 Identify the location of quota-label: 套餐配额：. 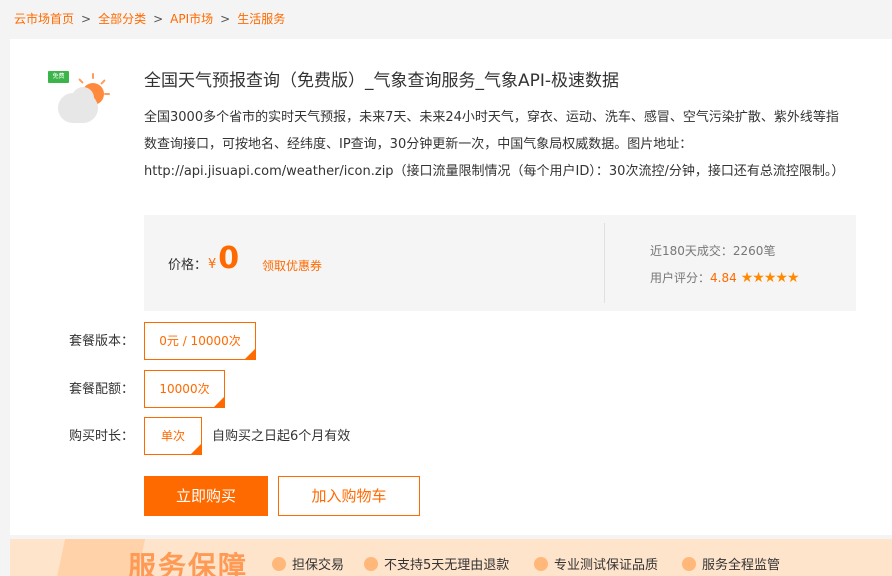
(101, 389).